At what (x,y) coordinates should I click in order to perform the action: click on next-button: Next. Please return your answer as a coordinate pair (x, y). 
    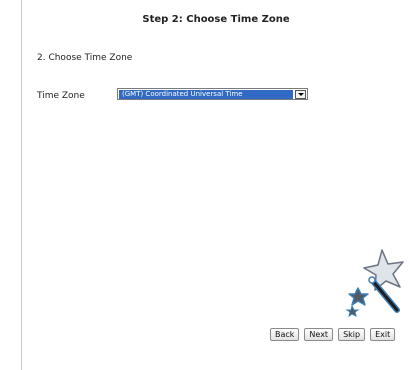
    Looking at the image, I should click on (319, 334).